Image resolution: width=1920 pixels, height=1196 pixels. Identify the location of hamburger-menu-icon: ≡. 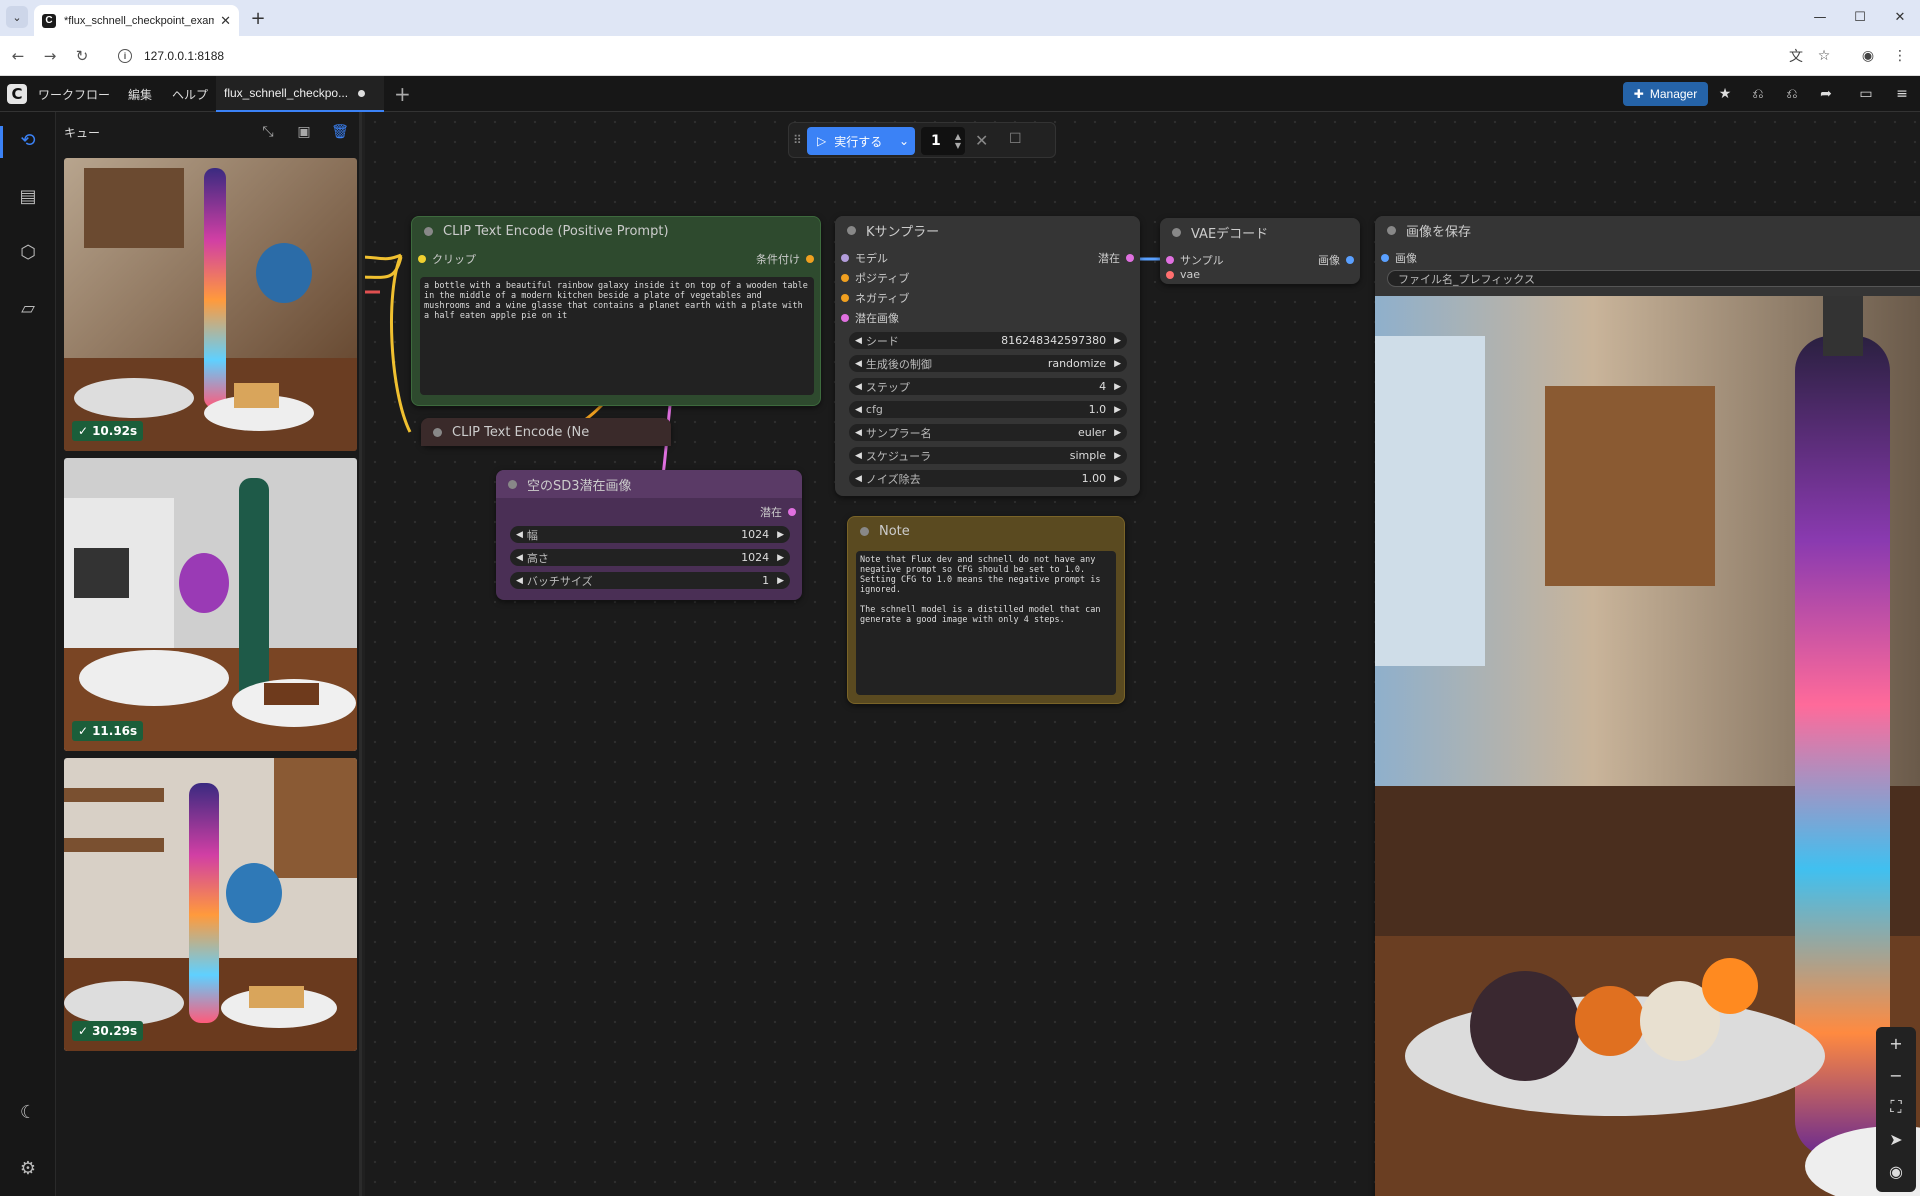
(1902, 94).